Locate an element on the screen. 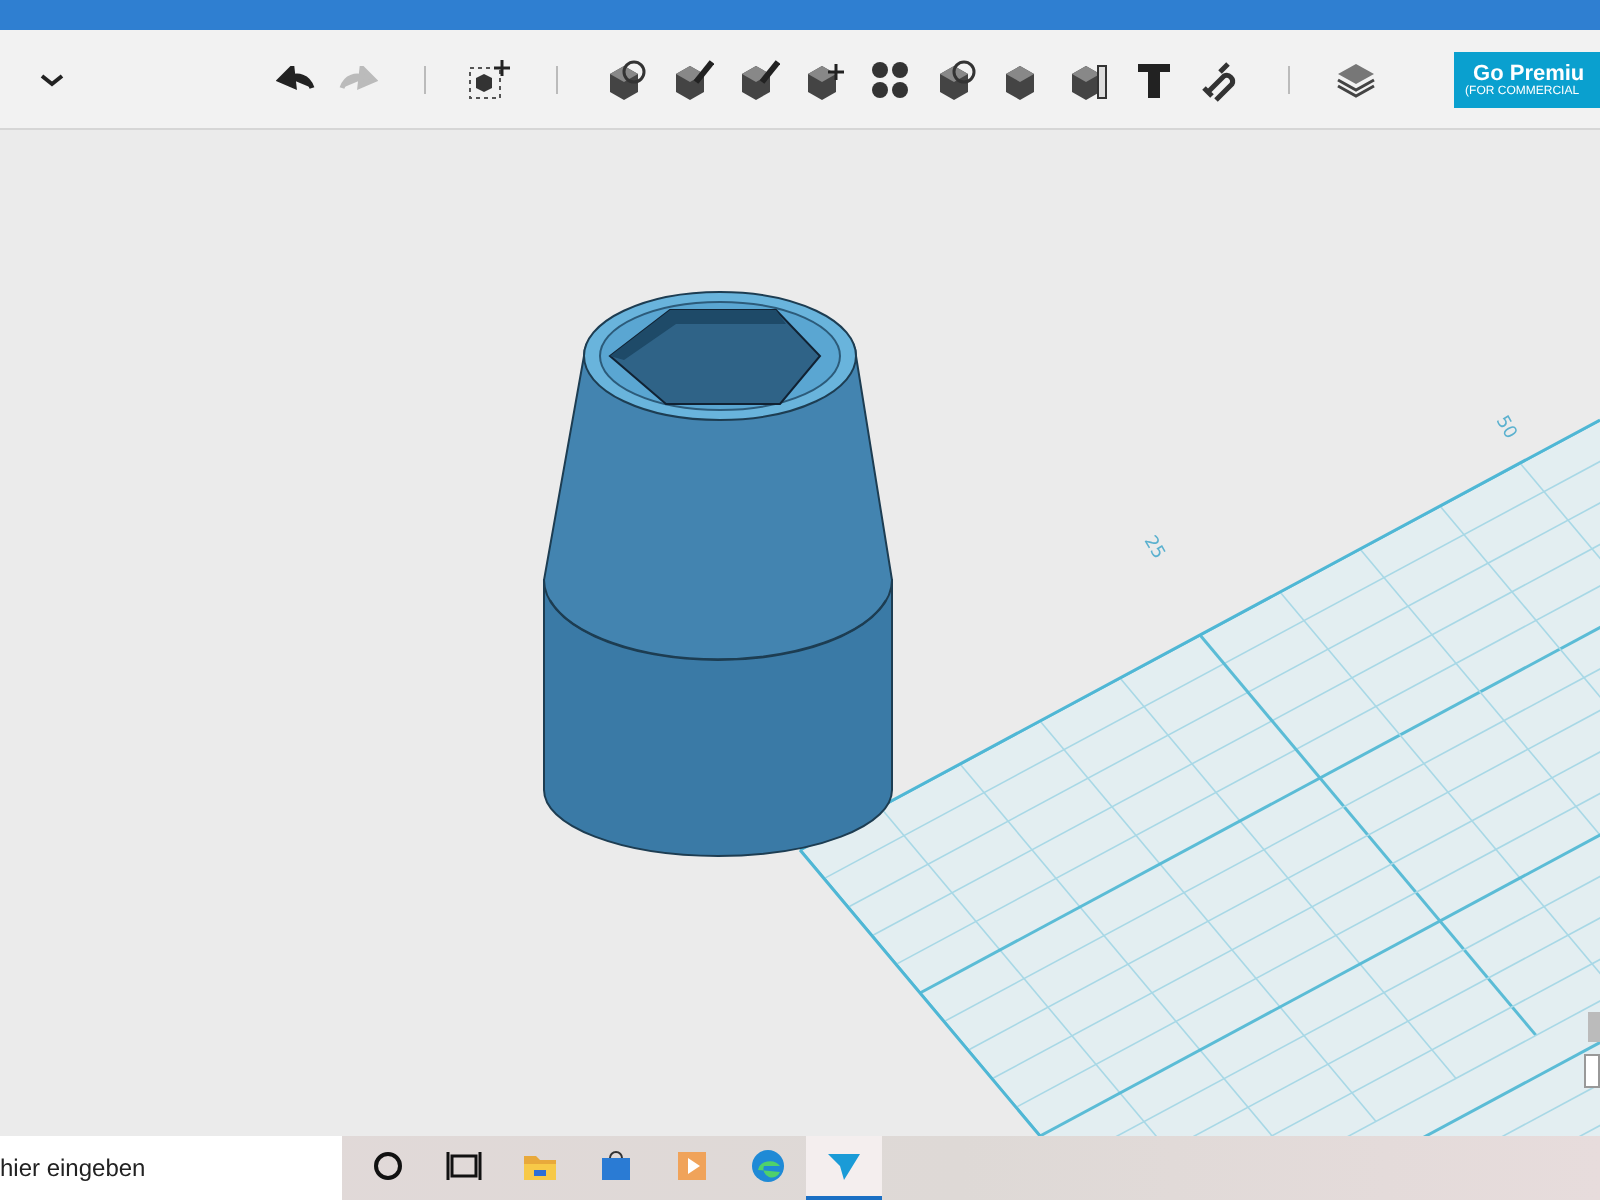  panel-tab is located at coordinates (1592, 1071).